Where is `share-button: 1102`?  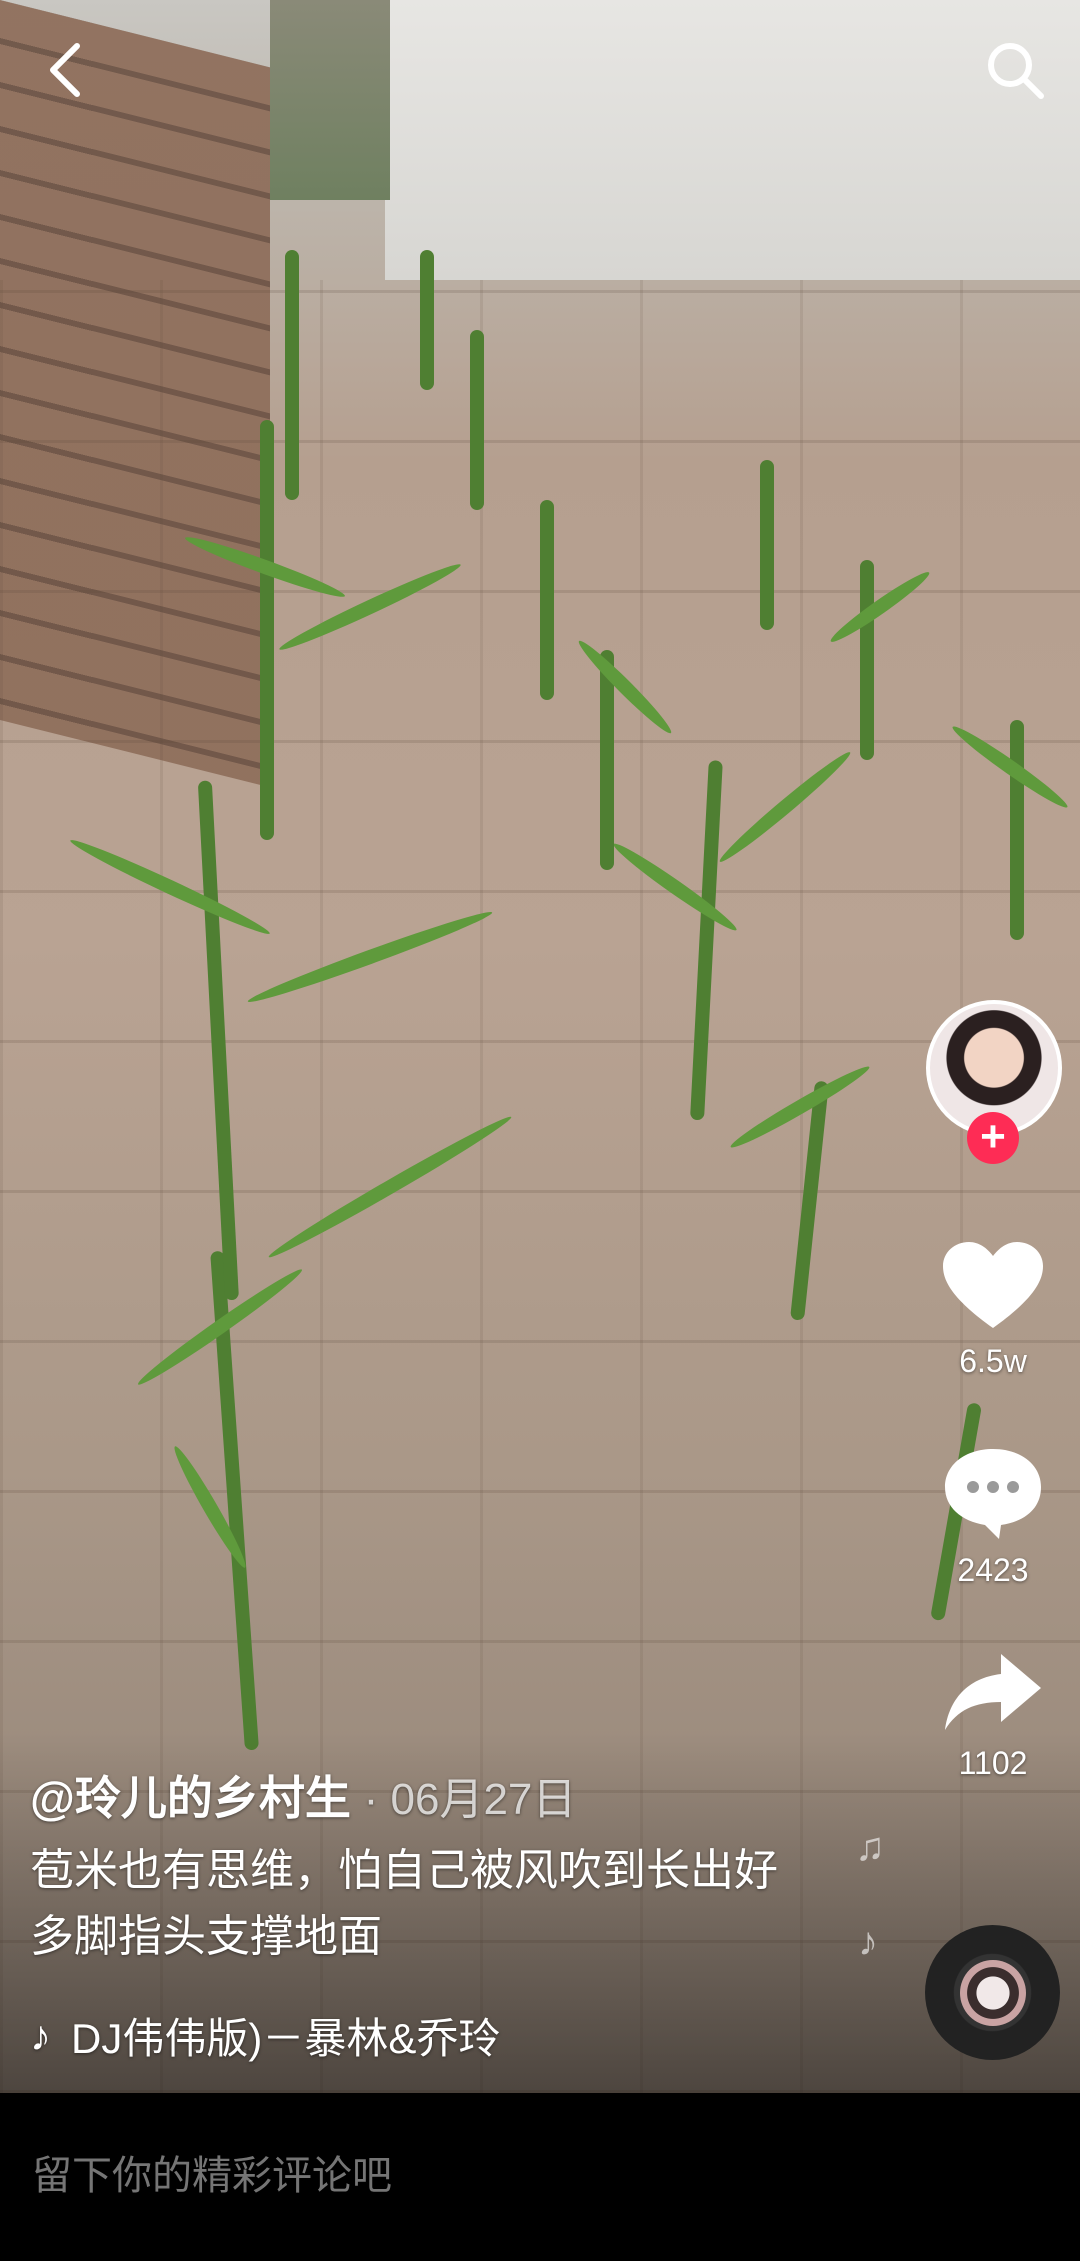
share-button: 1102 is located at coordinates (993, 1745).